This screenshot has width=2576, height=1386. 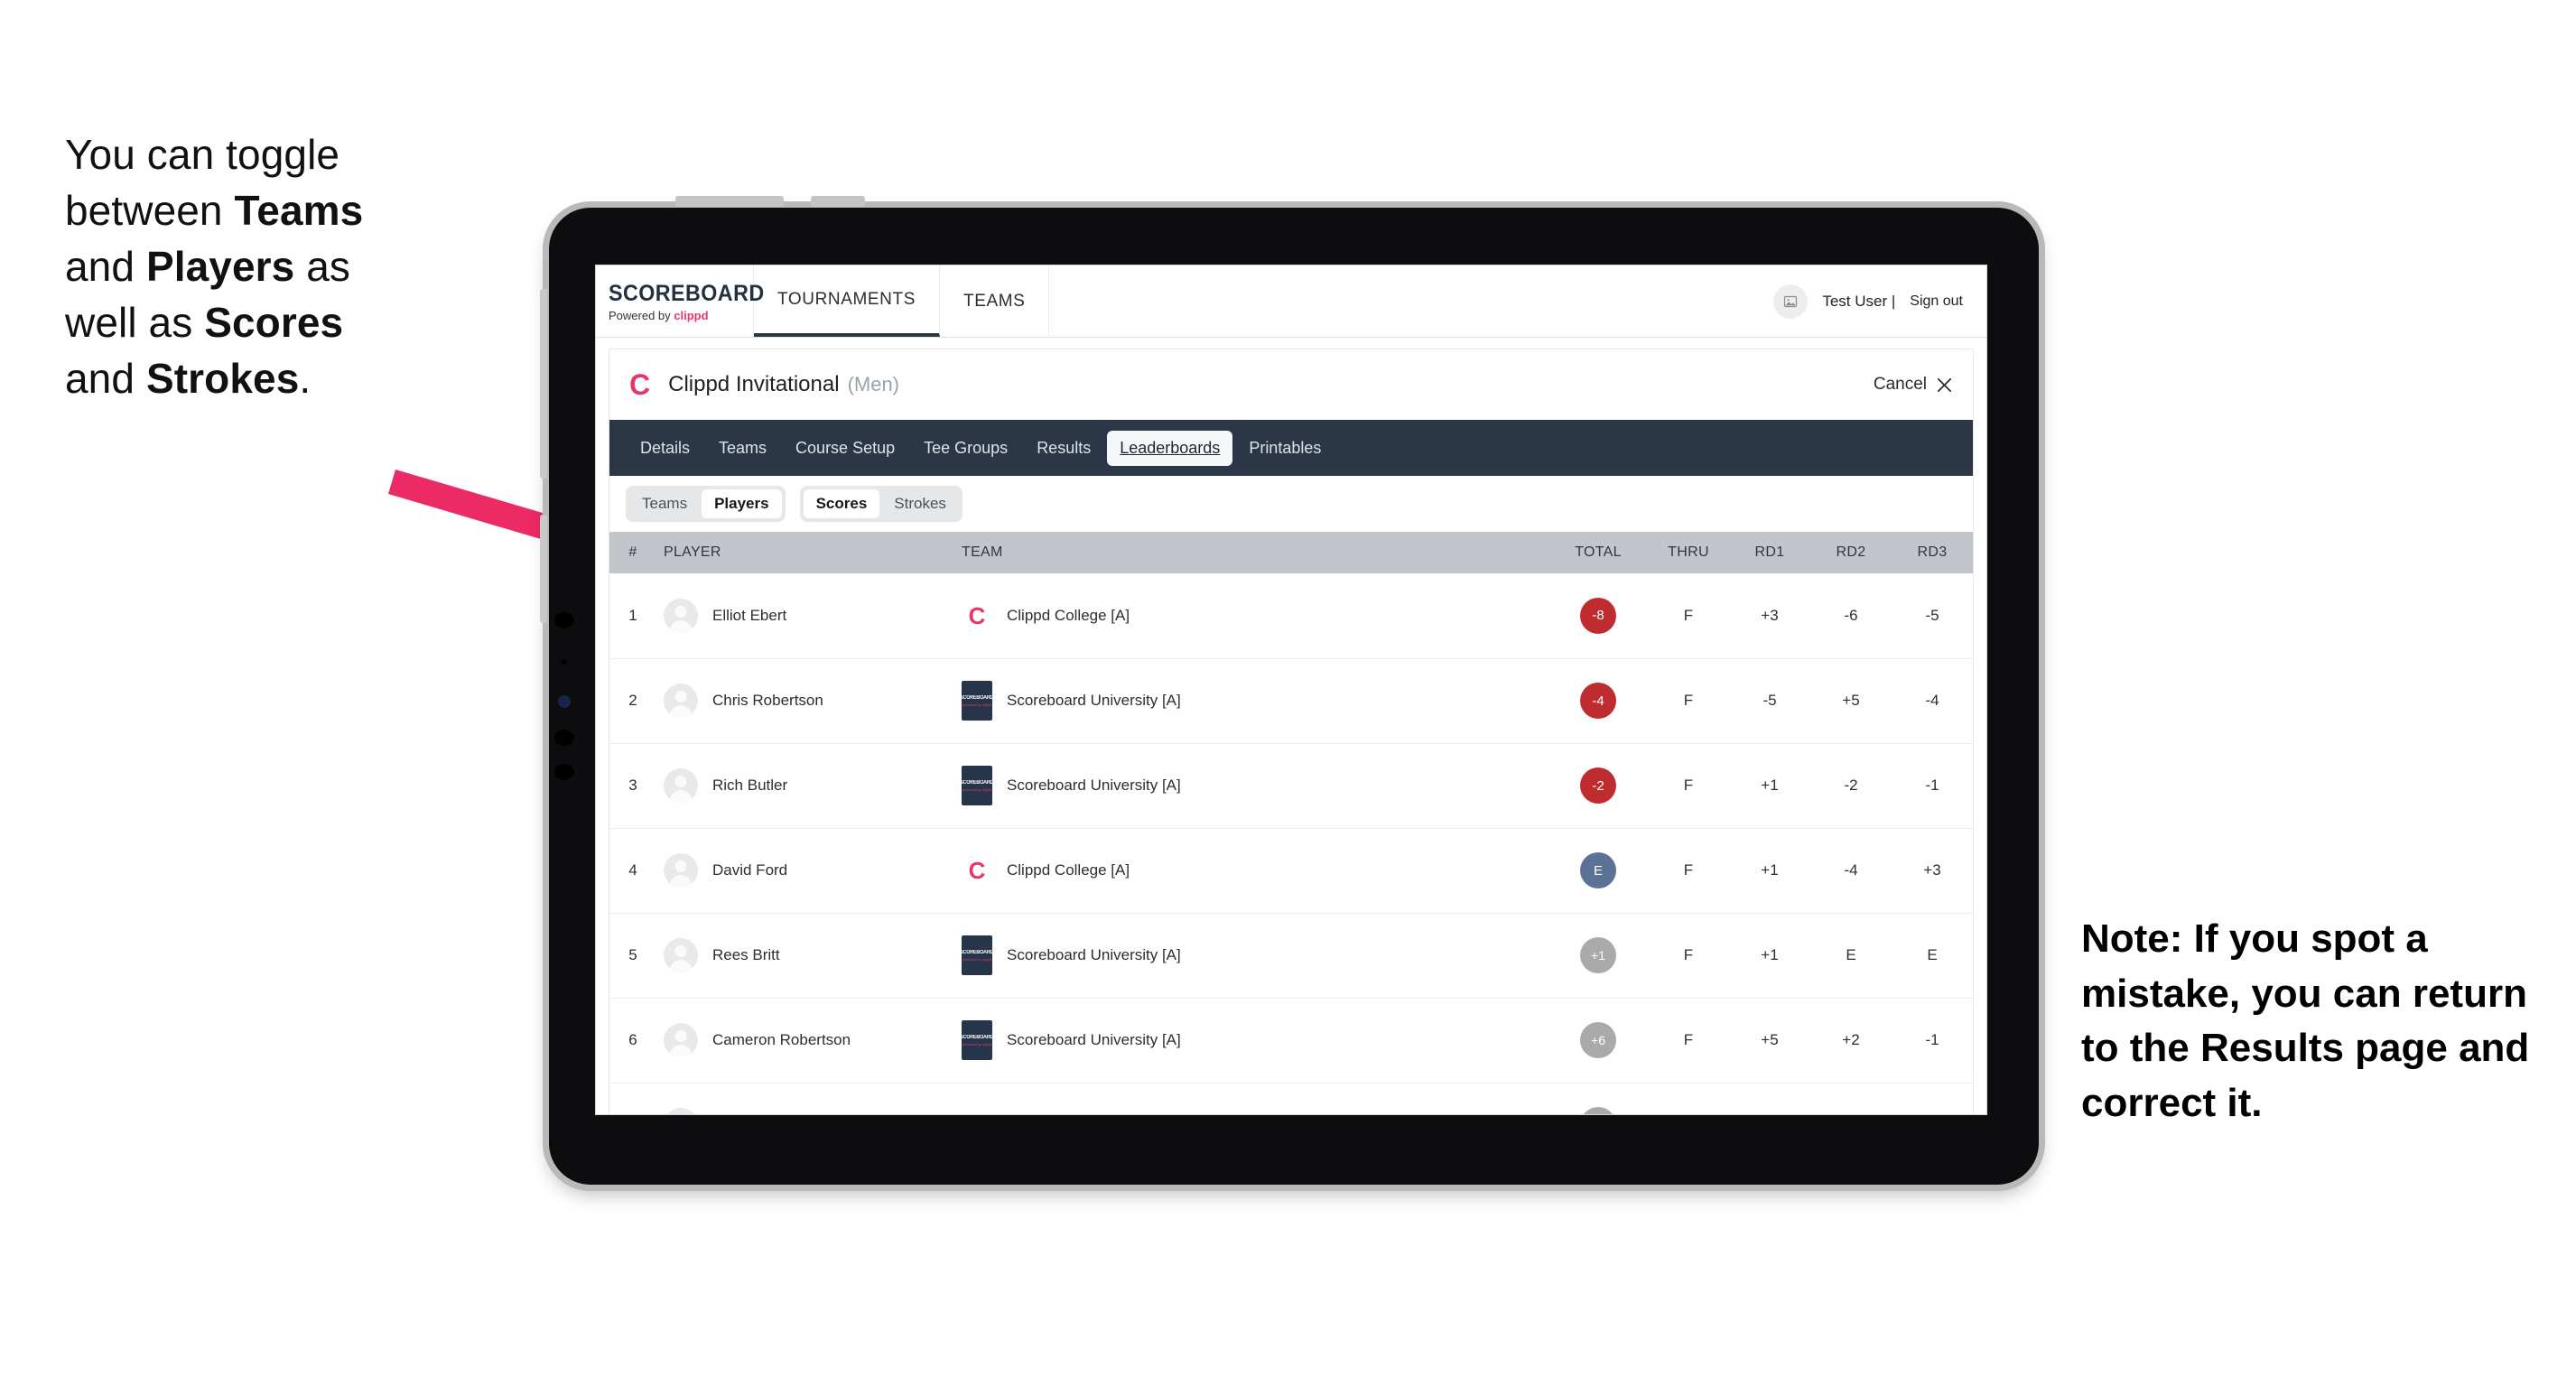 I want to click on col-total: TOTAL, so click(x=1598, y=552).